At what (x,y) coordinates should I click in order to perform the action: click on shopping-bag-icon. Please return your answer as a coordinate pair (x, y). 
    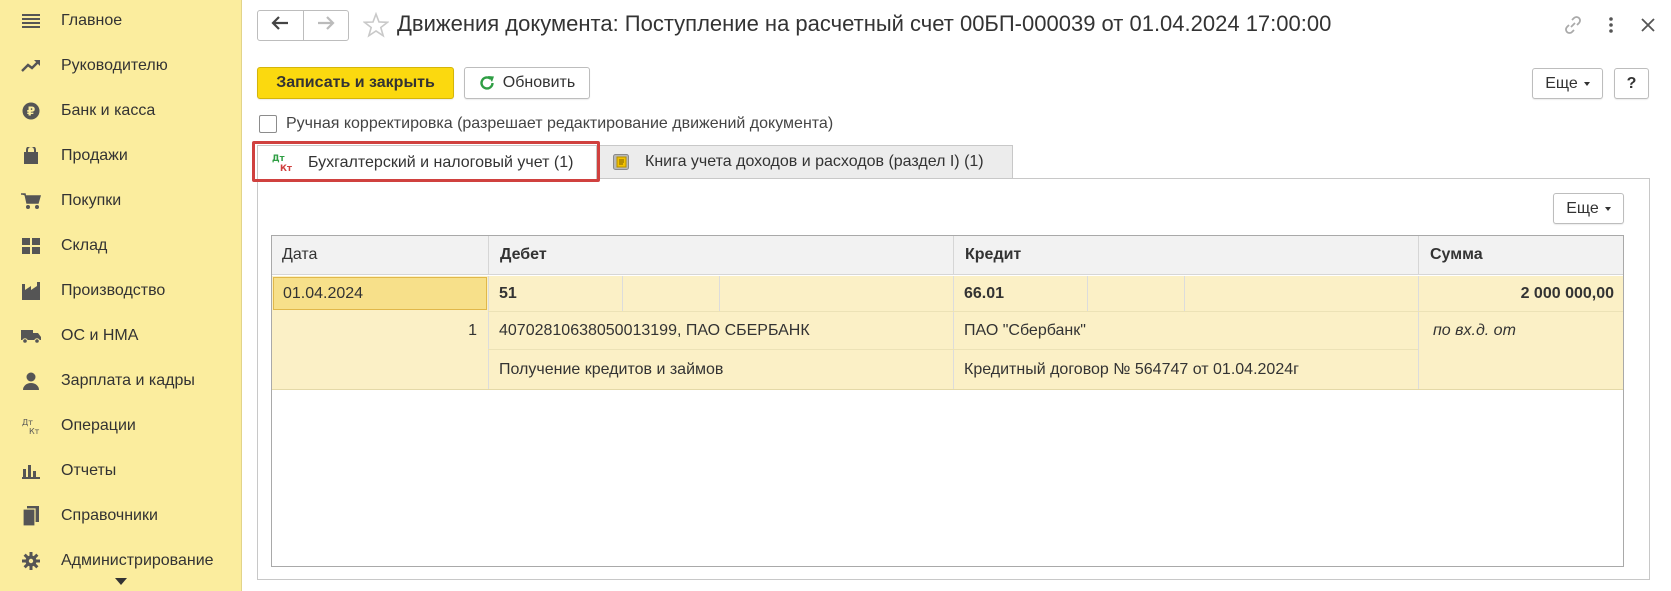
    Looking at the image, I should click on (31, 156).